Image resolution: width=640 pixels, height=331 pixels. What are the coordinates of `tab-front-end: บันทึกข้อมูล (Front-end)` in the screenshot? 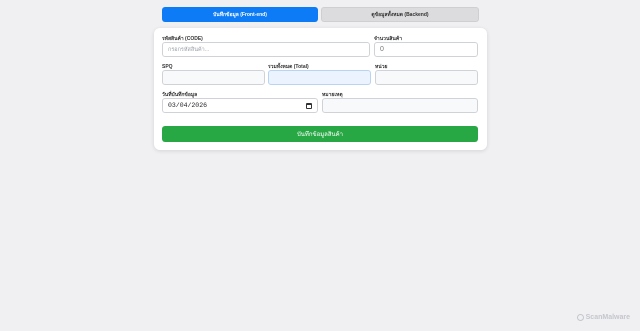 It's located at (240, 14).